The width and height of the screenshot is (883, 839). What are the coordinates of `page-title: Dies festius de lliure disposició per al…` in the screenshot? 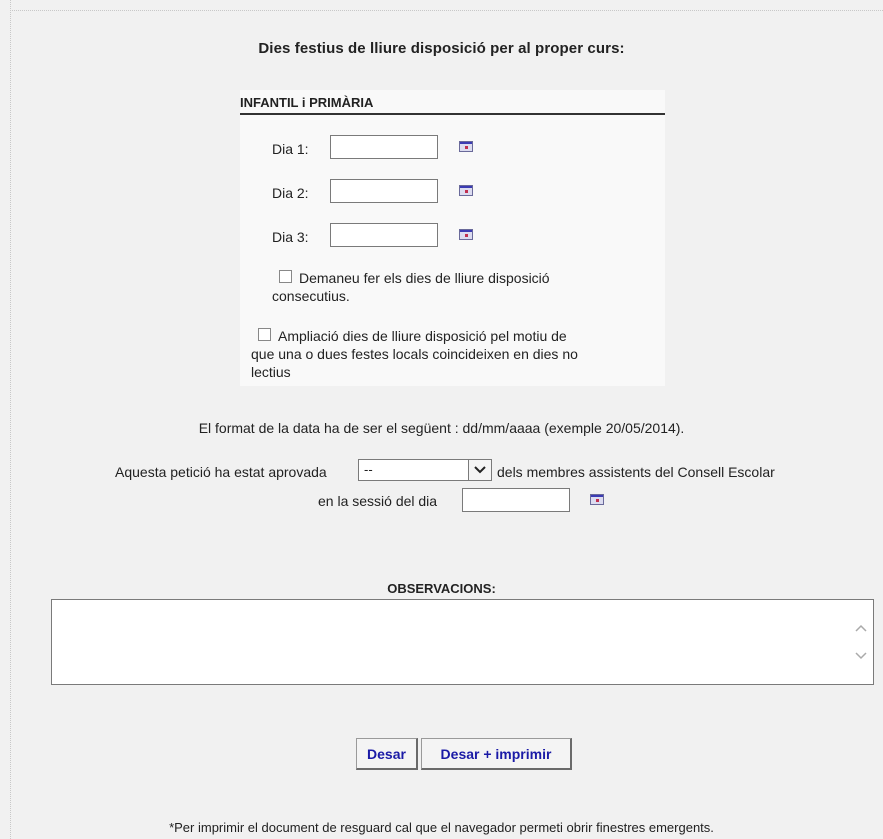 It's located at (441, 48).